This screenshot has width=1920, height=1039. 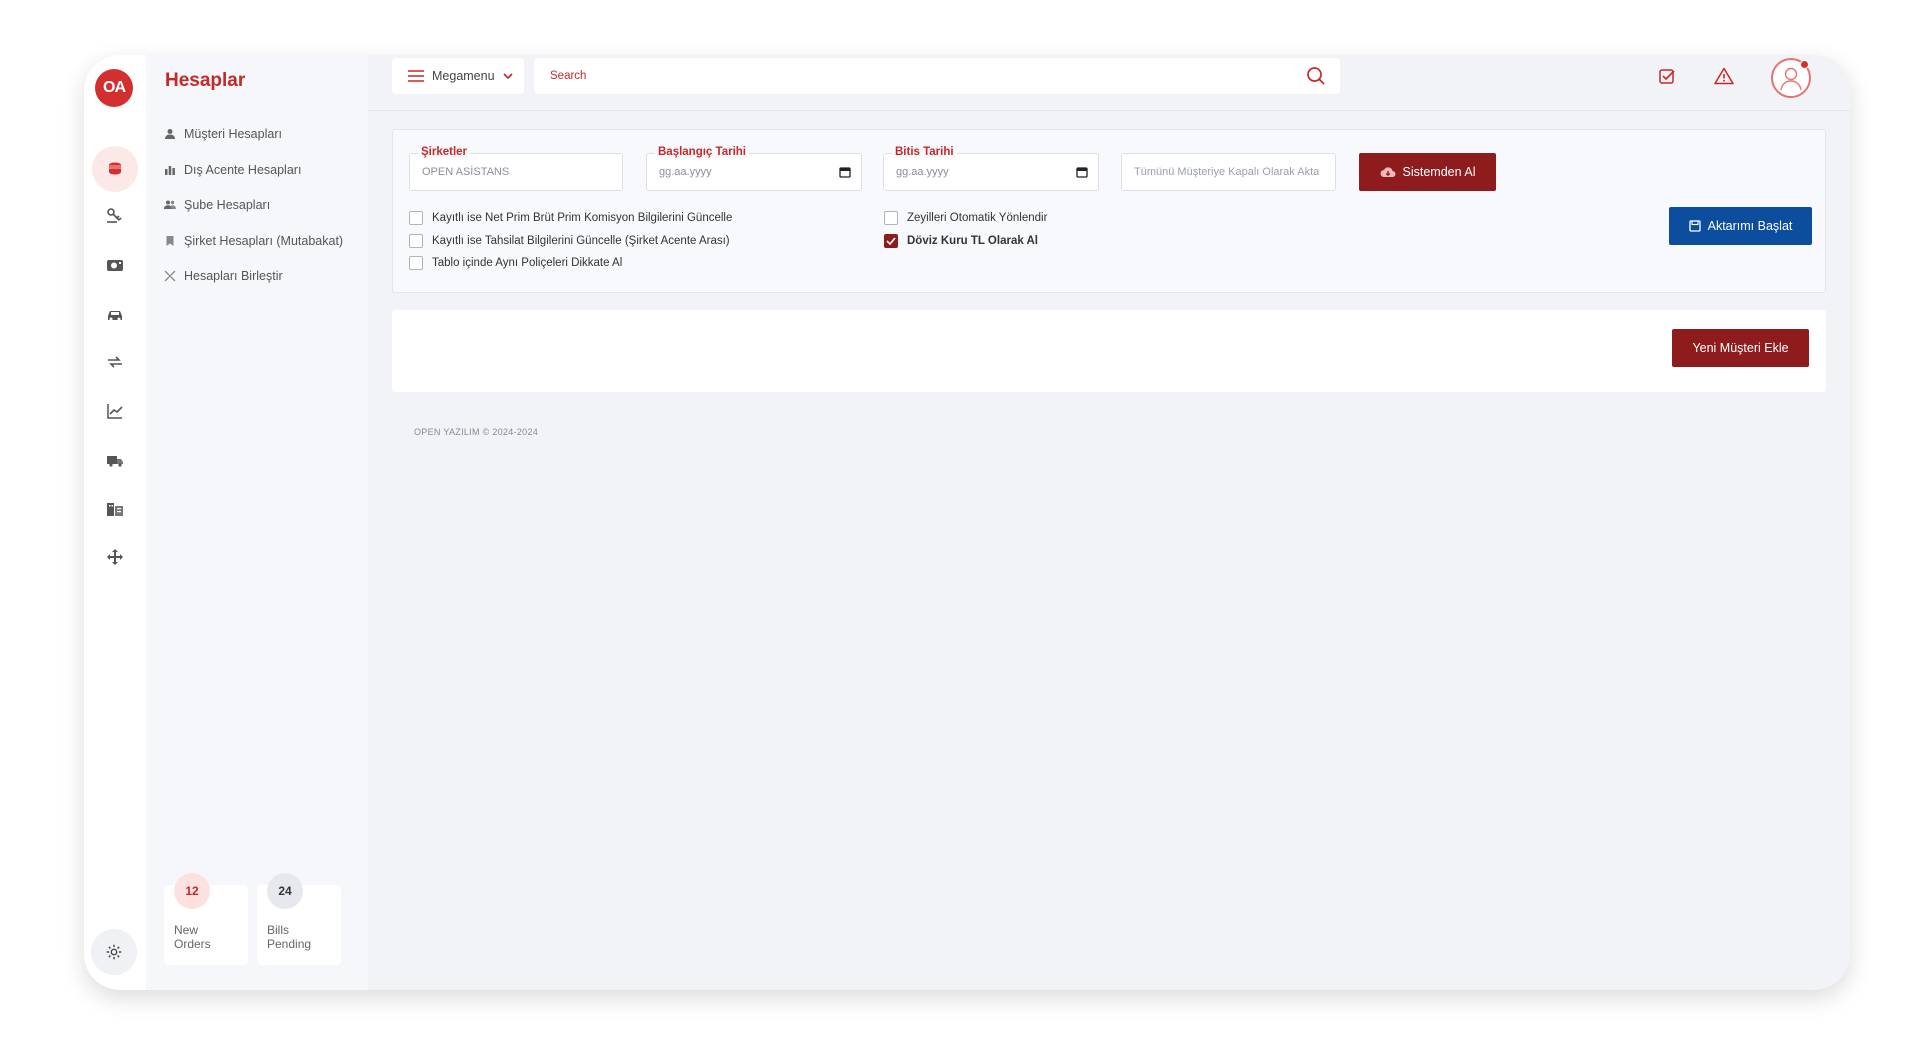 I want to click on cloud-download-icon, so click(x=1388, y=172).